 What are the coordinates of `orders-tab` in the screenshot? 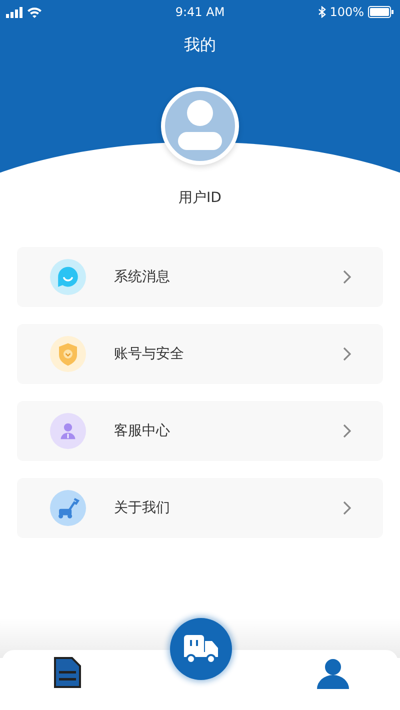 It's located at (67, 673).